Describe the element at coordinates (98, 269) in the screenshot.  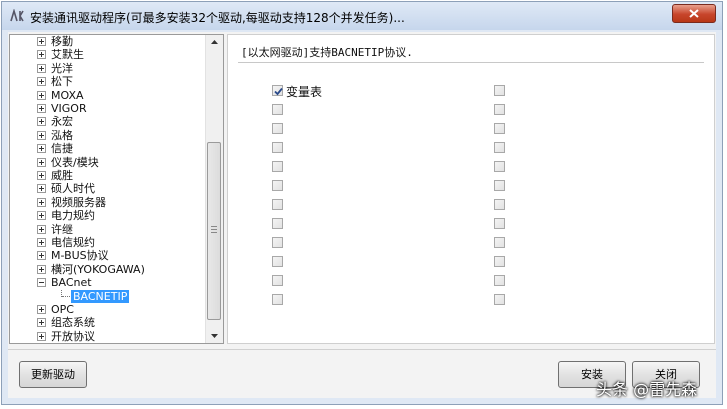
I see `tree-item-label: 横河(YOKOGAWA)` at that location.